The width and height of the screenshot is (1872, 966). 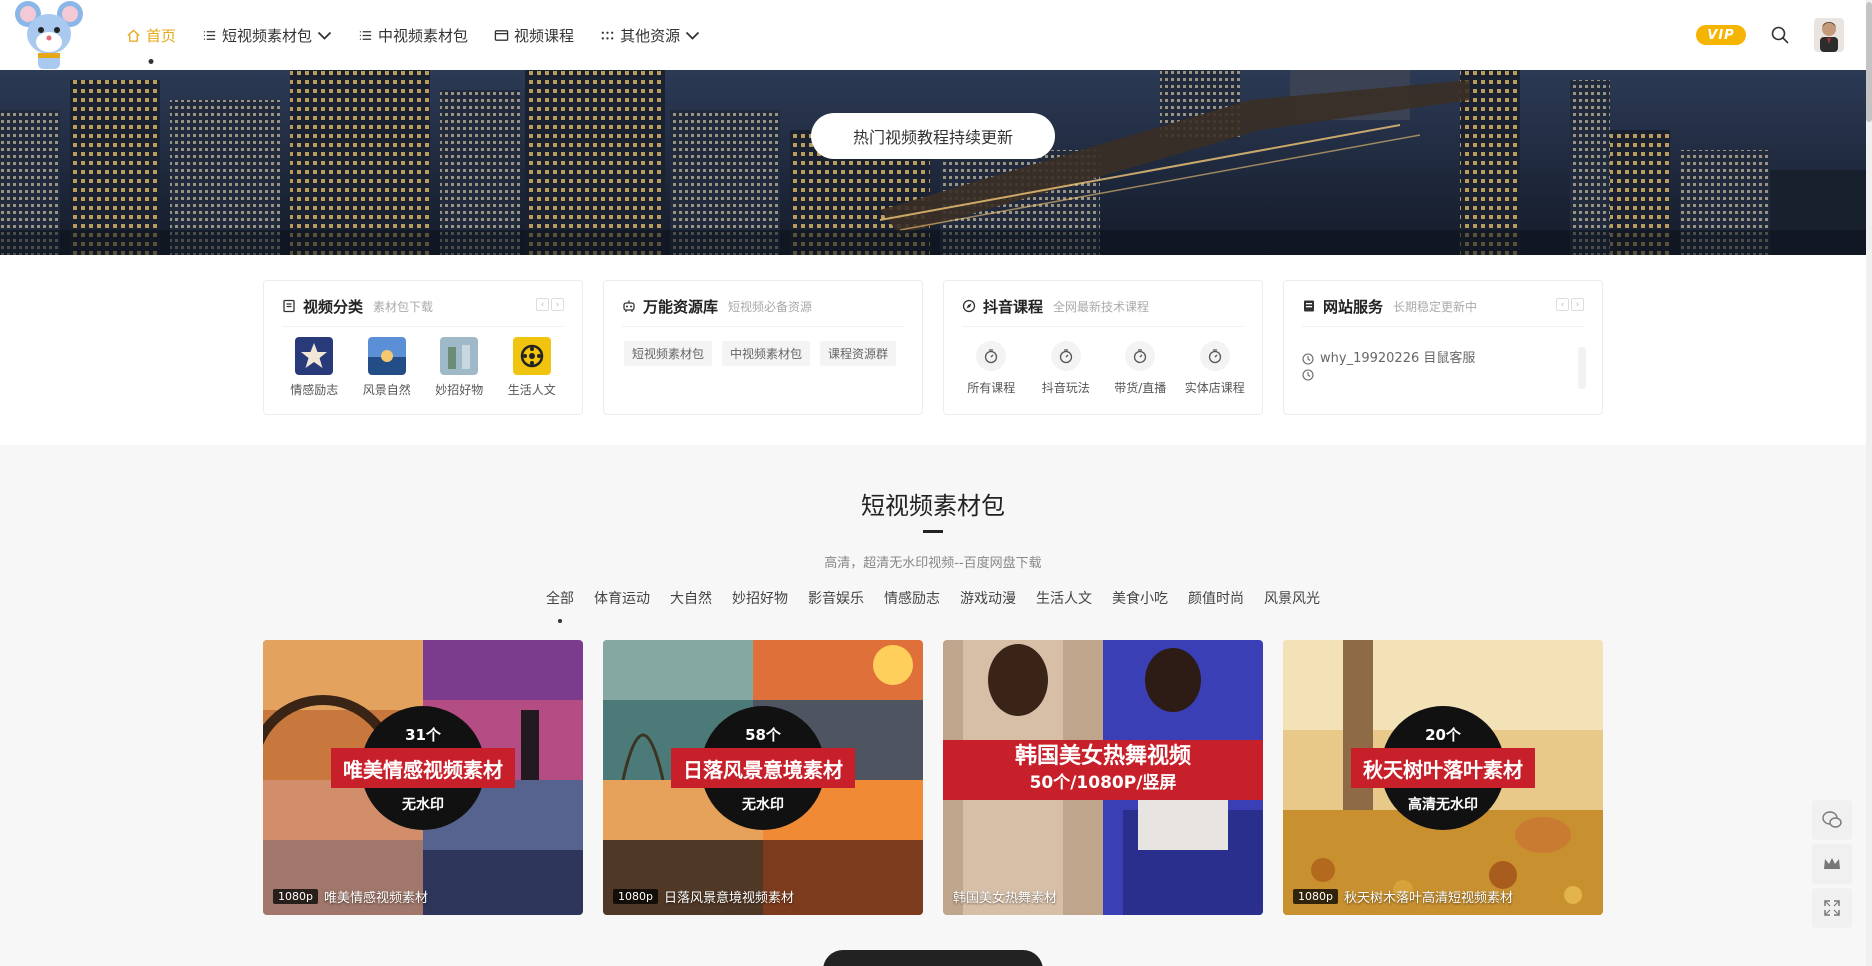 I want to click on filter-emotion: 情感励志, so click(x=912, y=598).